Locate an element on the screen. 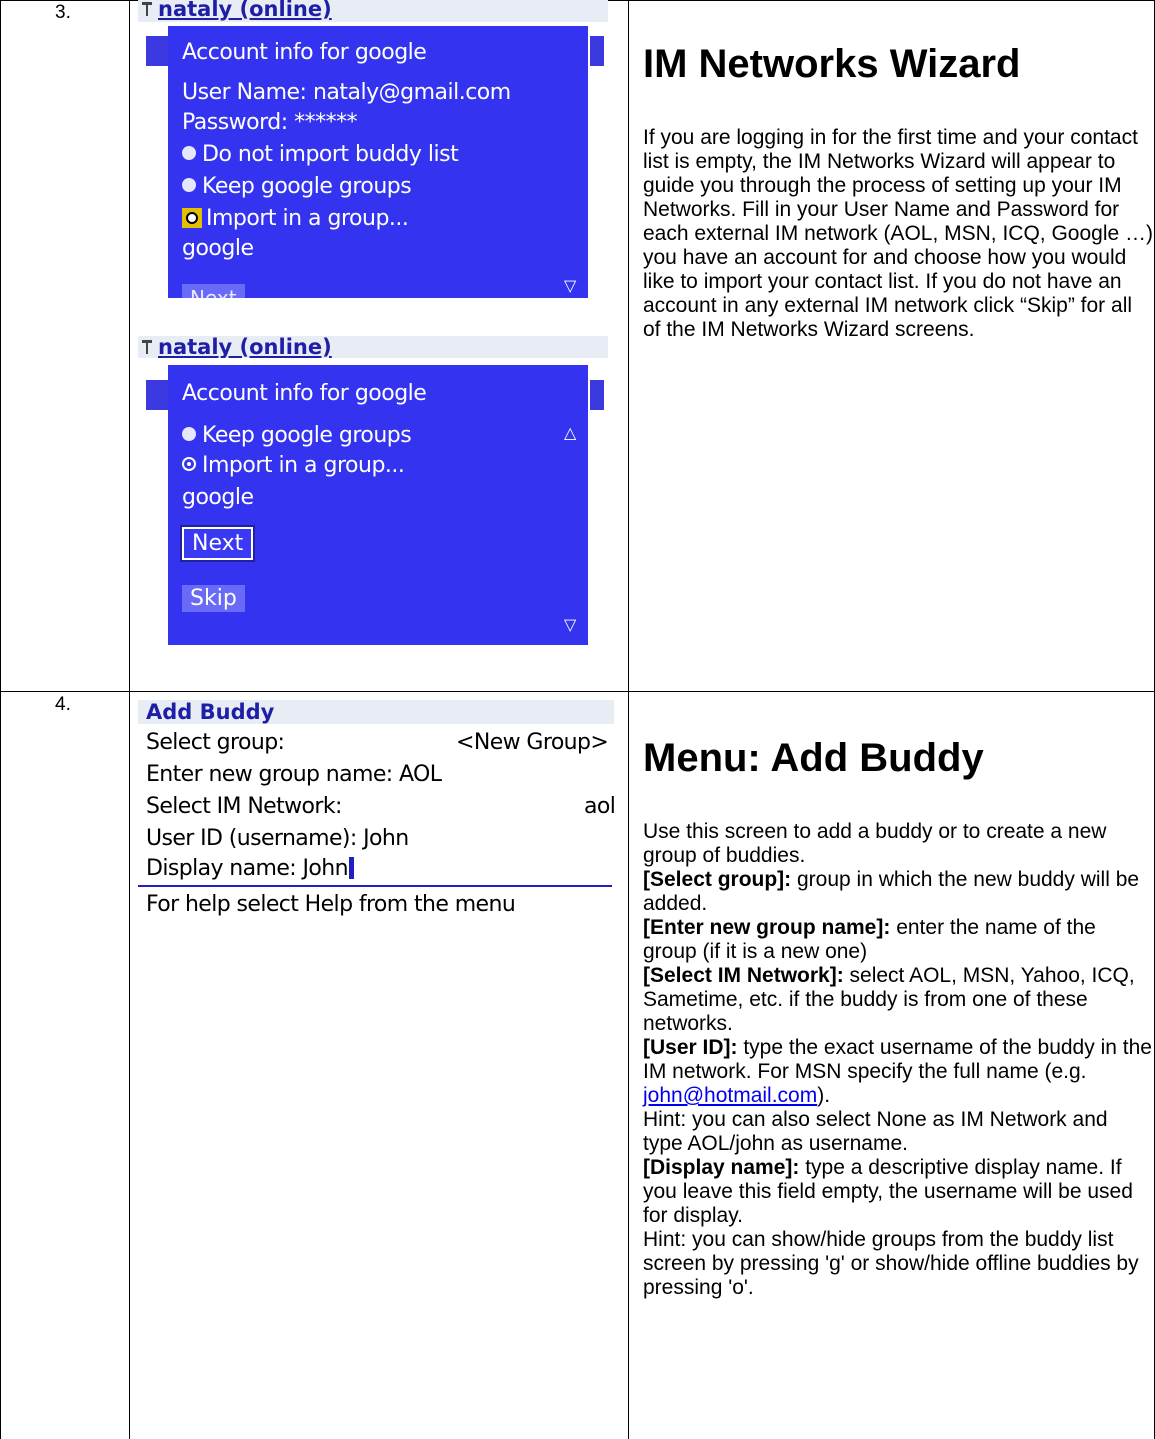 The height and width of the screenshot is (1439, 1155). section-heading: Menu: Add Buddy is located at coordinates (813, 758).